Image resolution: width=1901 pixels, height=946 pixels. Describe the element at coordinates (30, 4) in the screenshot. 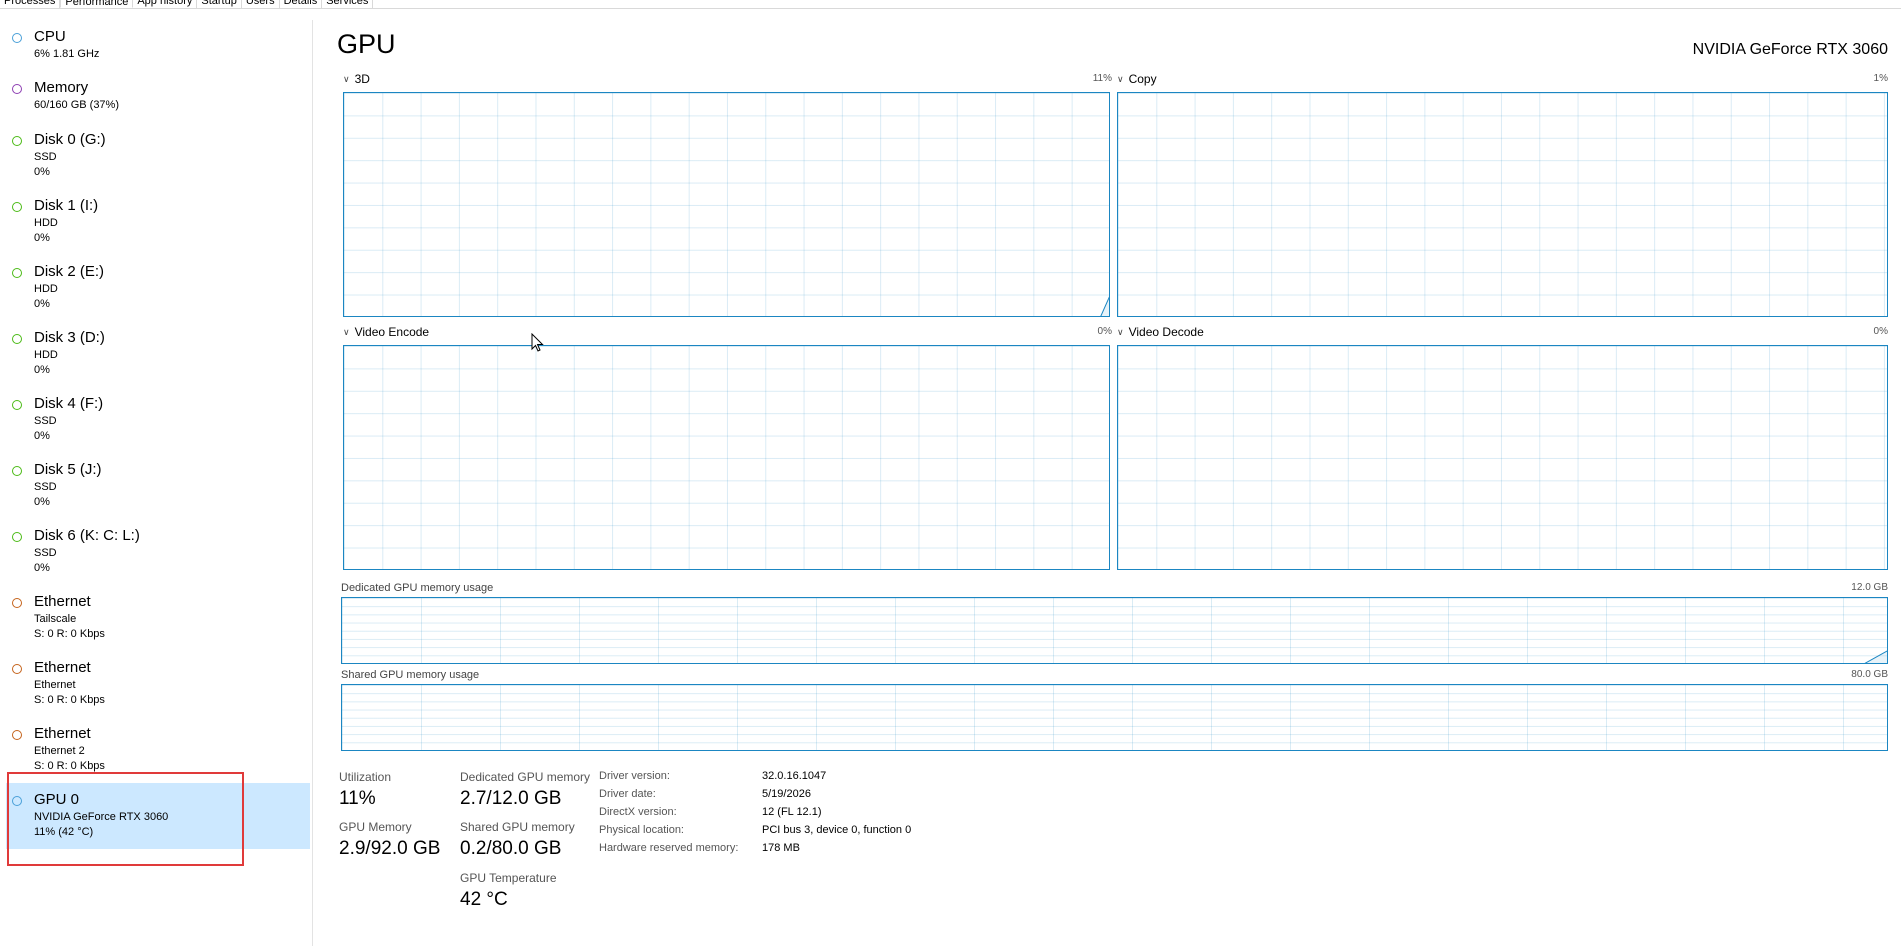

I see `tab-processes: Processes` at that location.